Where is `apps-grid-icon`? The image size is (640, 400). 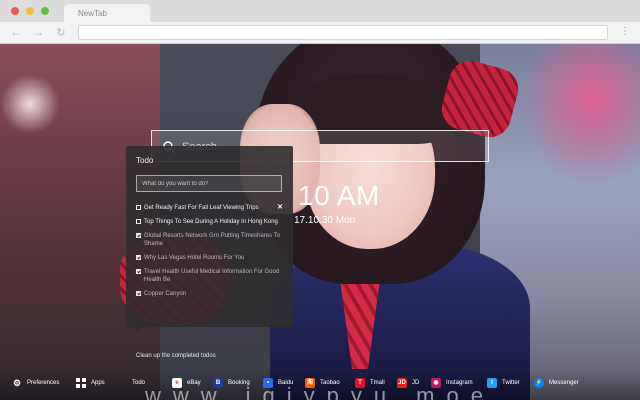
apps-grid-icon is located at coordinates (81, 383).